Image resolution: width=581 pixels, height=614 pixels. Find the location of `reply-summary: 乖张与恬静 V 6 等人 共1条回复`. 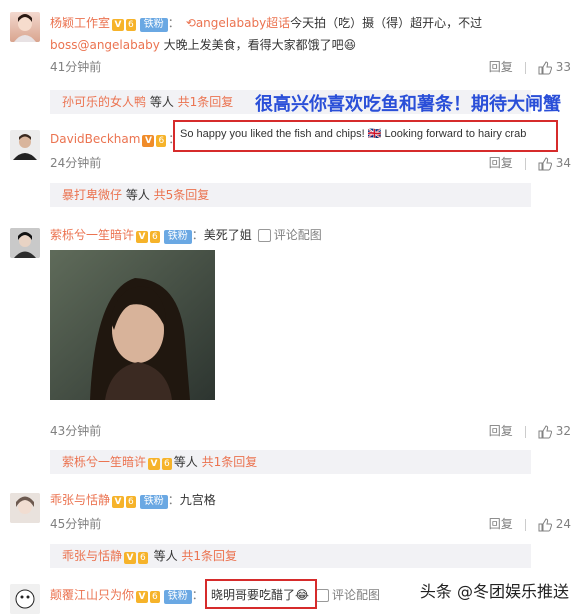

reply-summary: 乖张与恬静 V 6 等人 共1条回复 is located at coordinates (290, 556).